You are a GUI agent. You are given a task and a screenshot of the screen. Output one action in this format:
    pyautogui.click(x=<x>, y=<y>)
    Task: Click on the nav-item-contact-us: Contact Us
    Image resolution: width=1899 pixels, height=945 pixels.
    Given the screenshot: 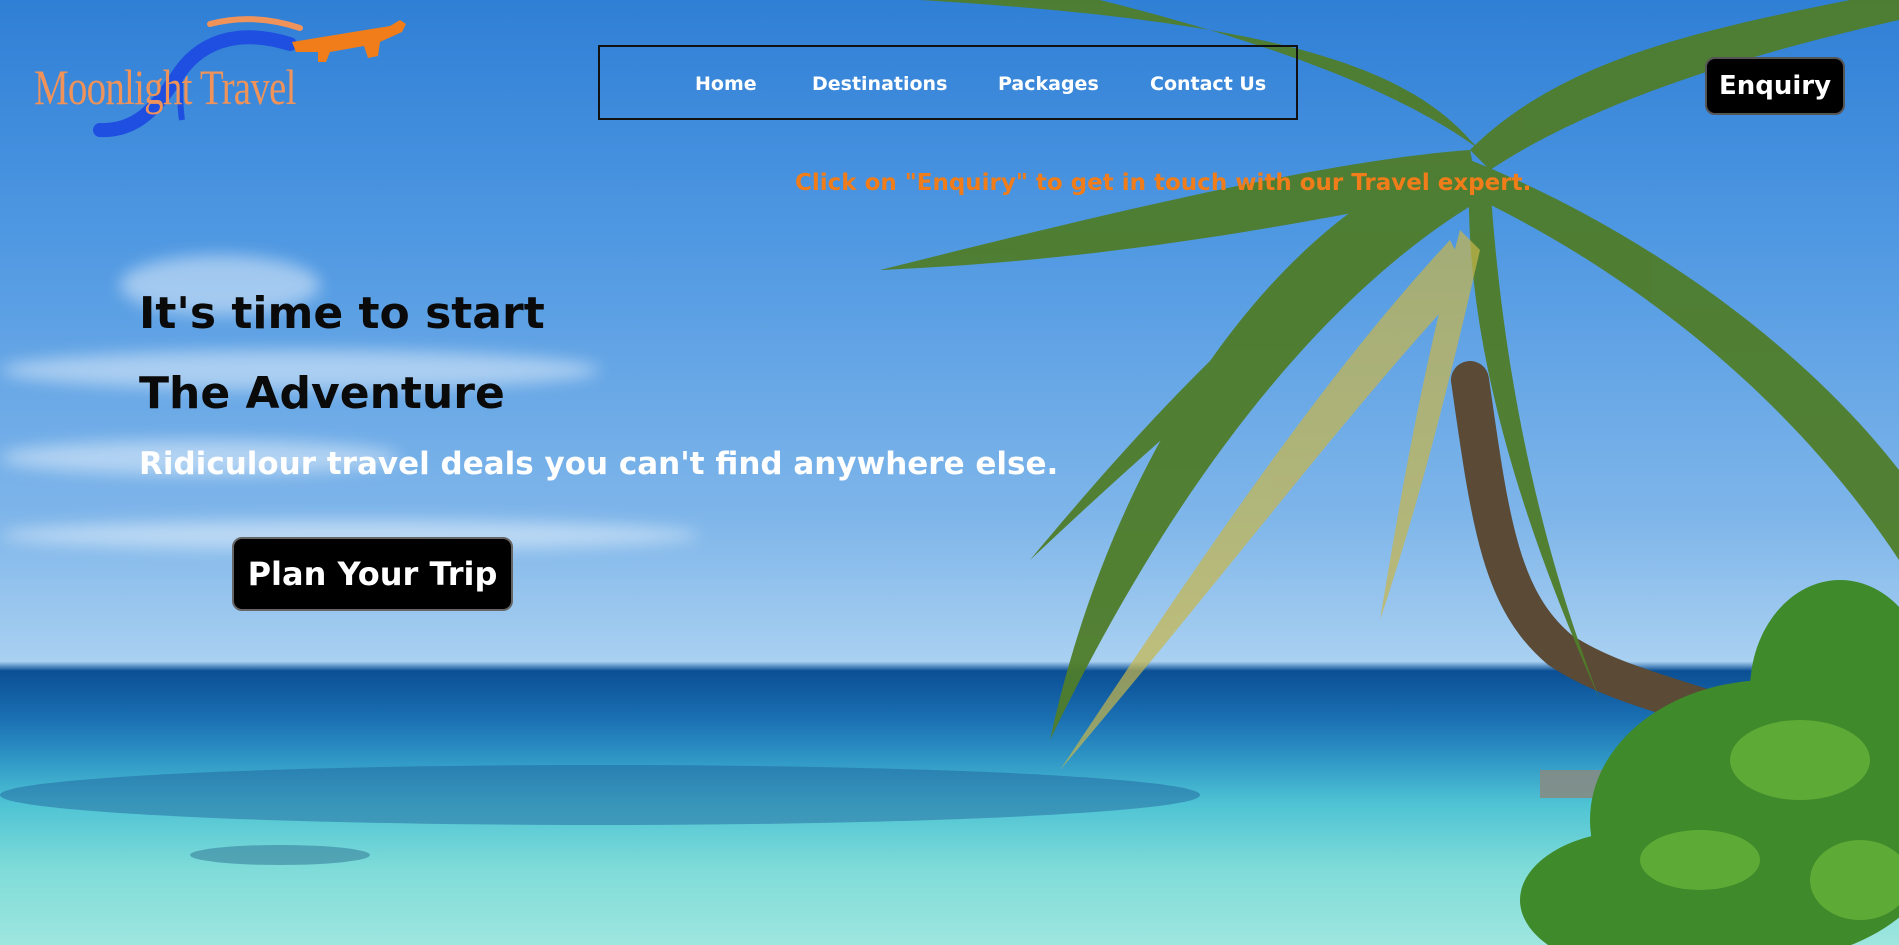 What is the action you would take?
    pyautogui.click(x=1208, y=84)
    